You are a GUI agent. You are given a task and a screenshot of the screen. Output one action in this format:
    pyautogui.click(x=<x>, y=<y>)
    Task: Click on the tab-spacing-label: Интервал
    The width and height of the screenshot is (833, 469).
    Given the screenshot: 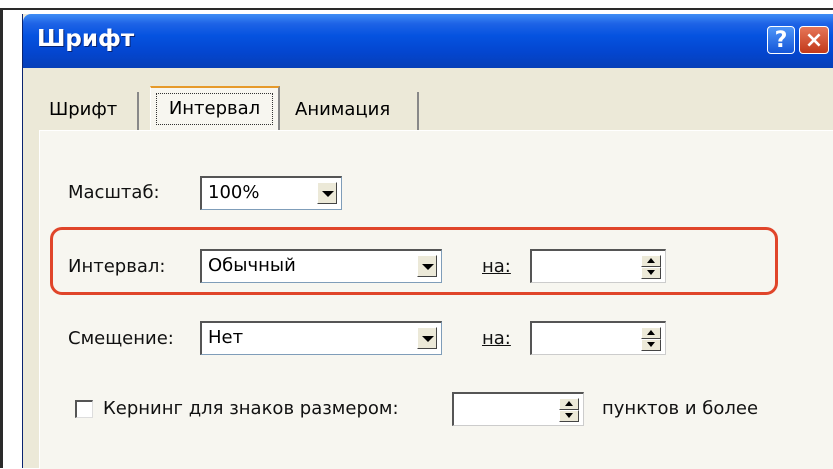 What is the action you would take?
    pyautogui.click(x=214, y=109)
    